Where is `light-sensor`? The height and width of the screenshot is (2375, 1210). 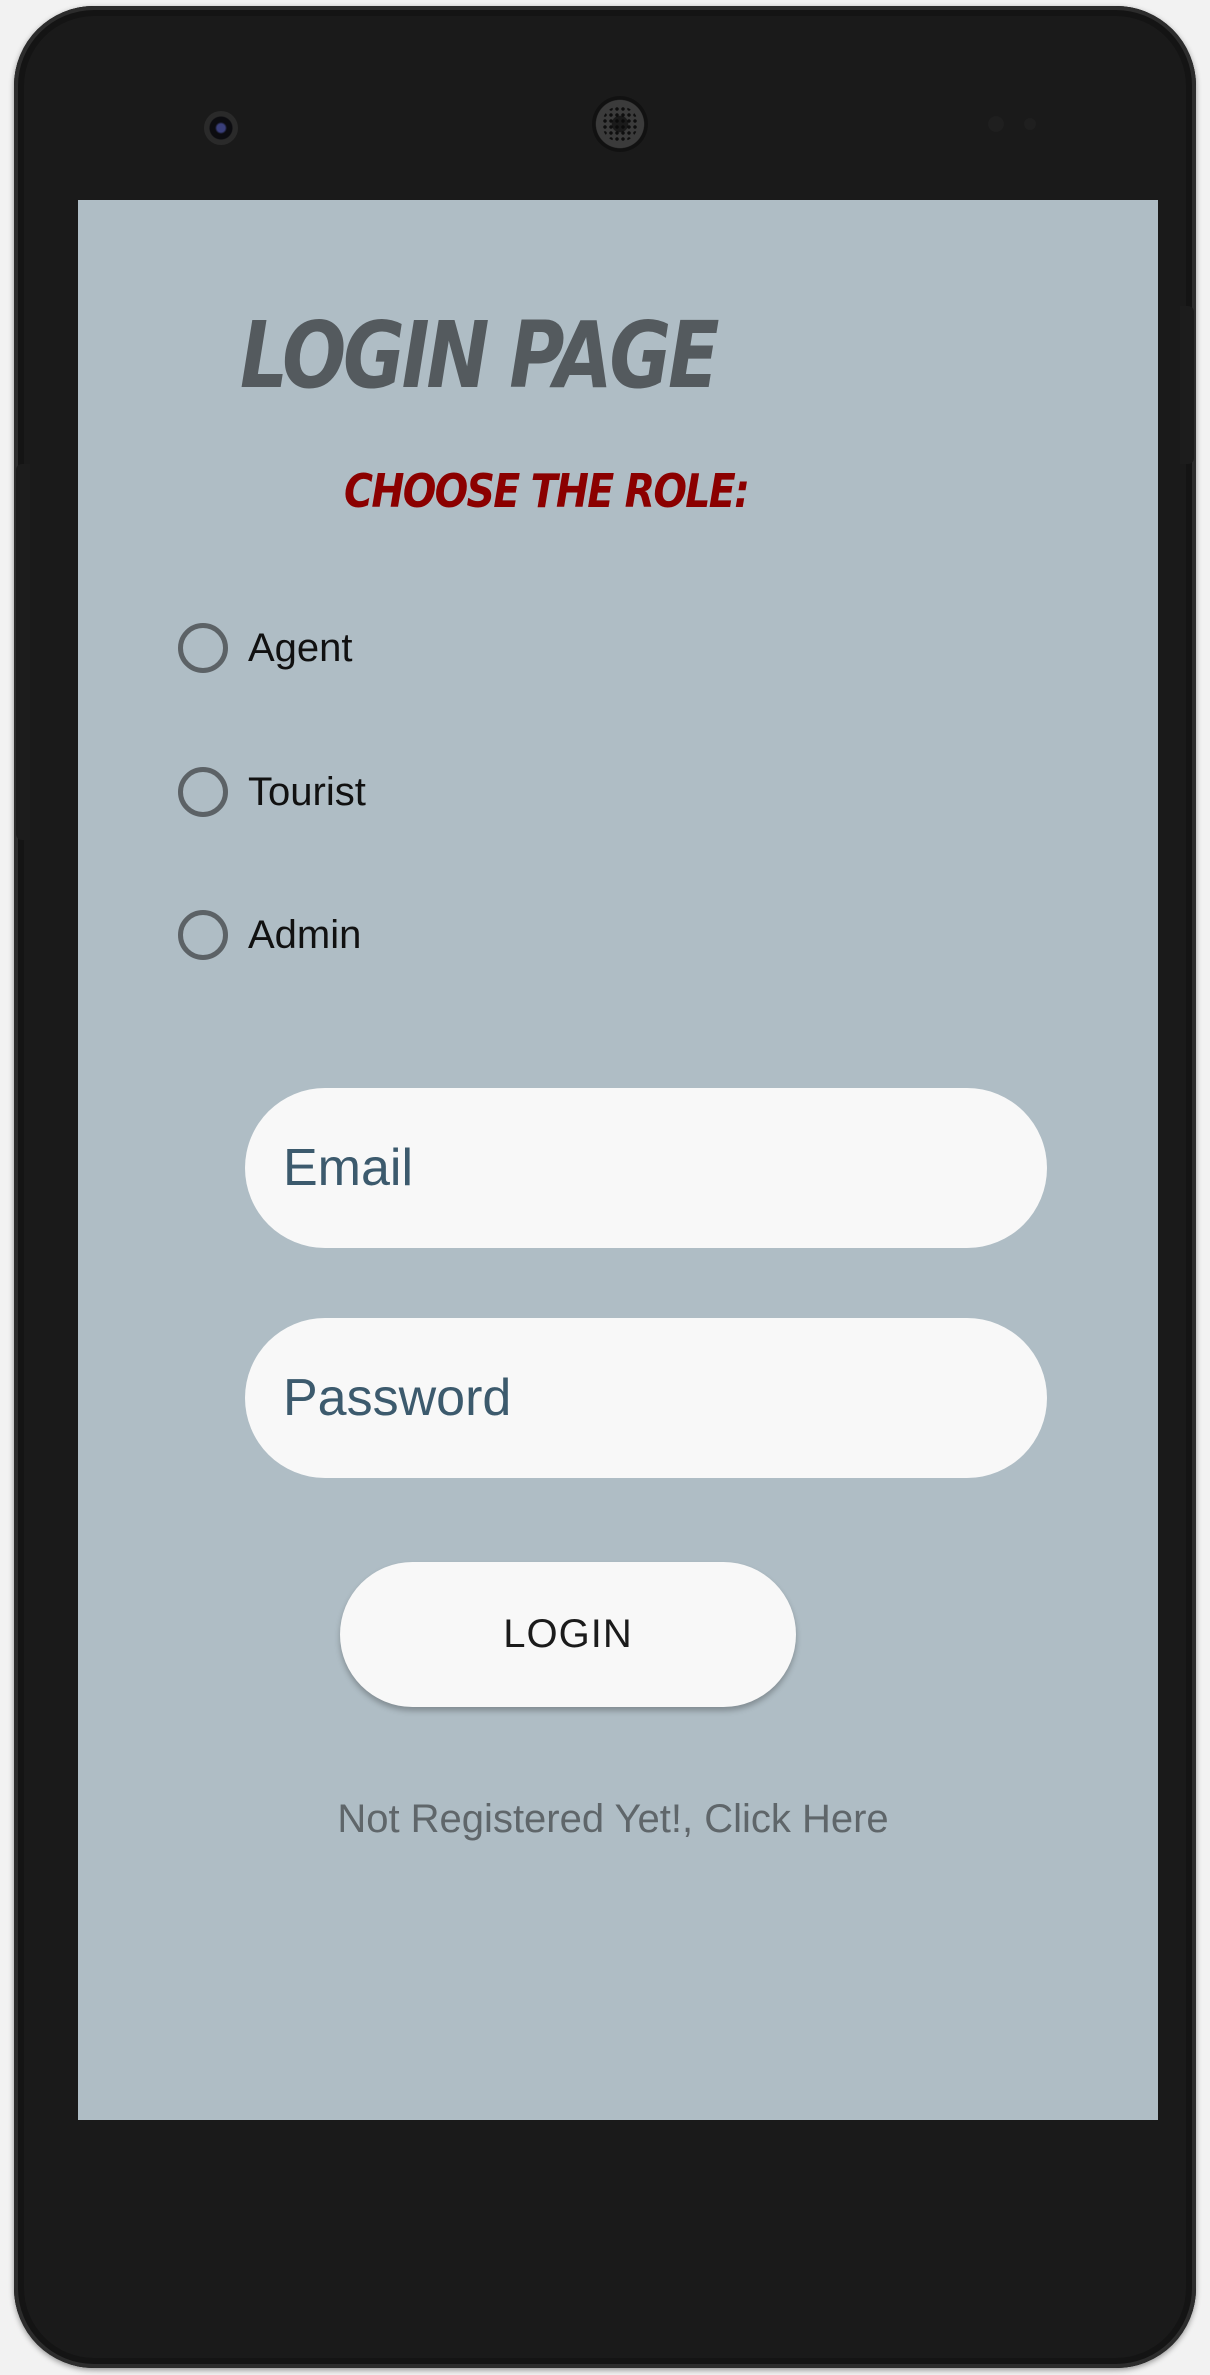 light-sensor is located at coordinates (1030, 124).